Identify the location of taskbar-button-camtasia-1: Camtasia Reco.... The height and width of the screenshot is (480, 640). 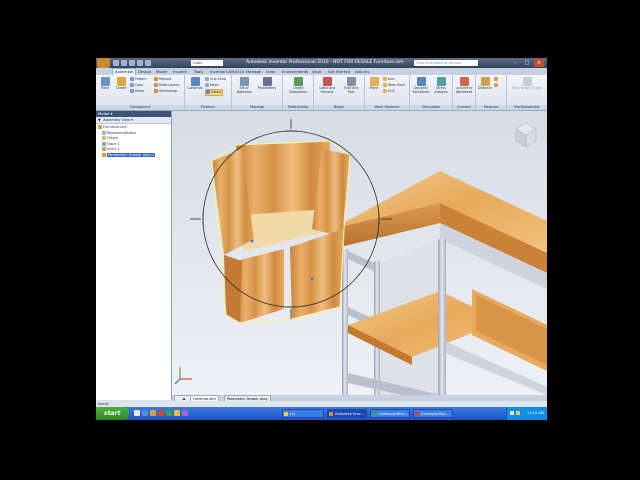
(390, 413).